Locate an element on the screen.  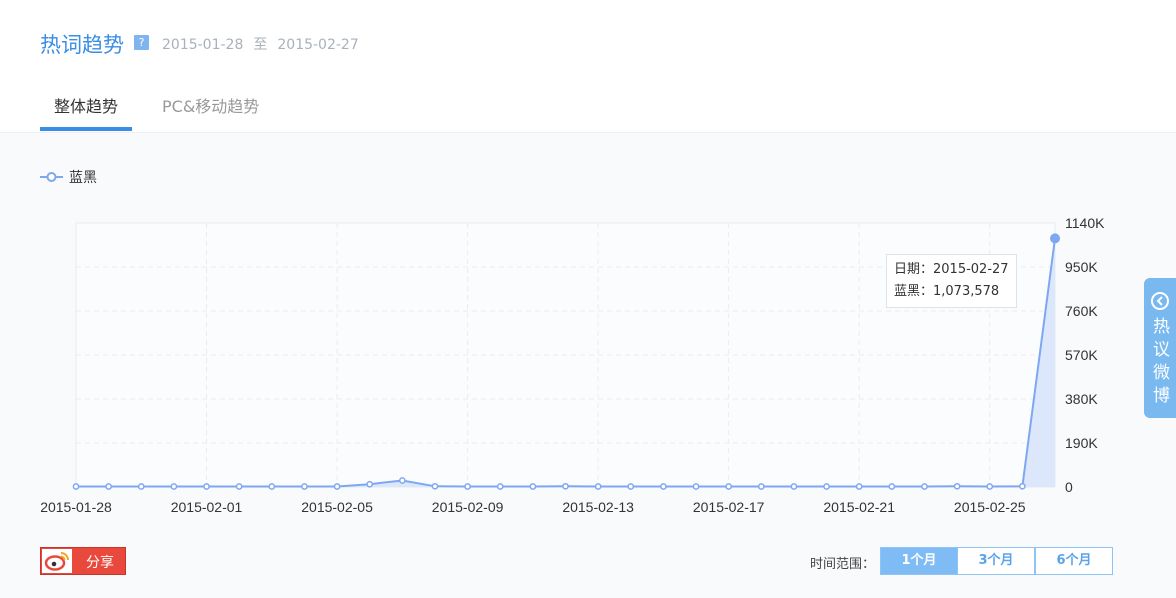
range-1-month-button: 1个月 is located at coordinates (919, 561).